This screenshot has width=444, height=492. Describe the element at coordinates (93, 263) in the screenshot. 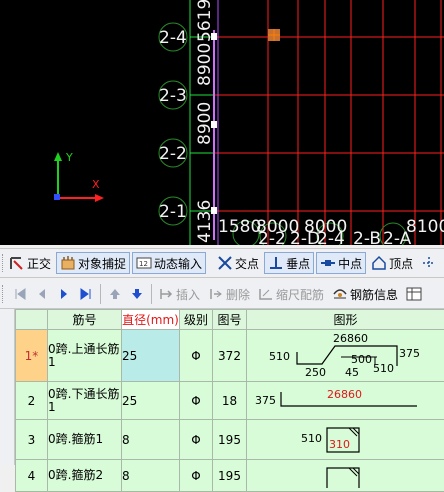

I see `object-snap-button: 对象捕捉` at that location.